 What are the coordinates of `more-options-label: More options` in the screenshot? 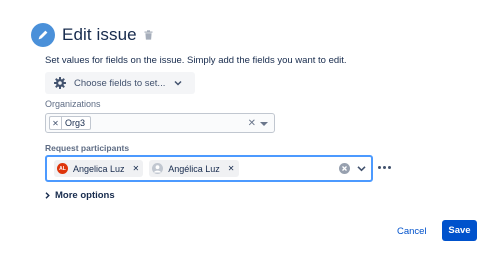 It's located at (85, 195).